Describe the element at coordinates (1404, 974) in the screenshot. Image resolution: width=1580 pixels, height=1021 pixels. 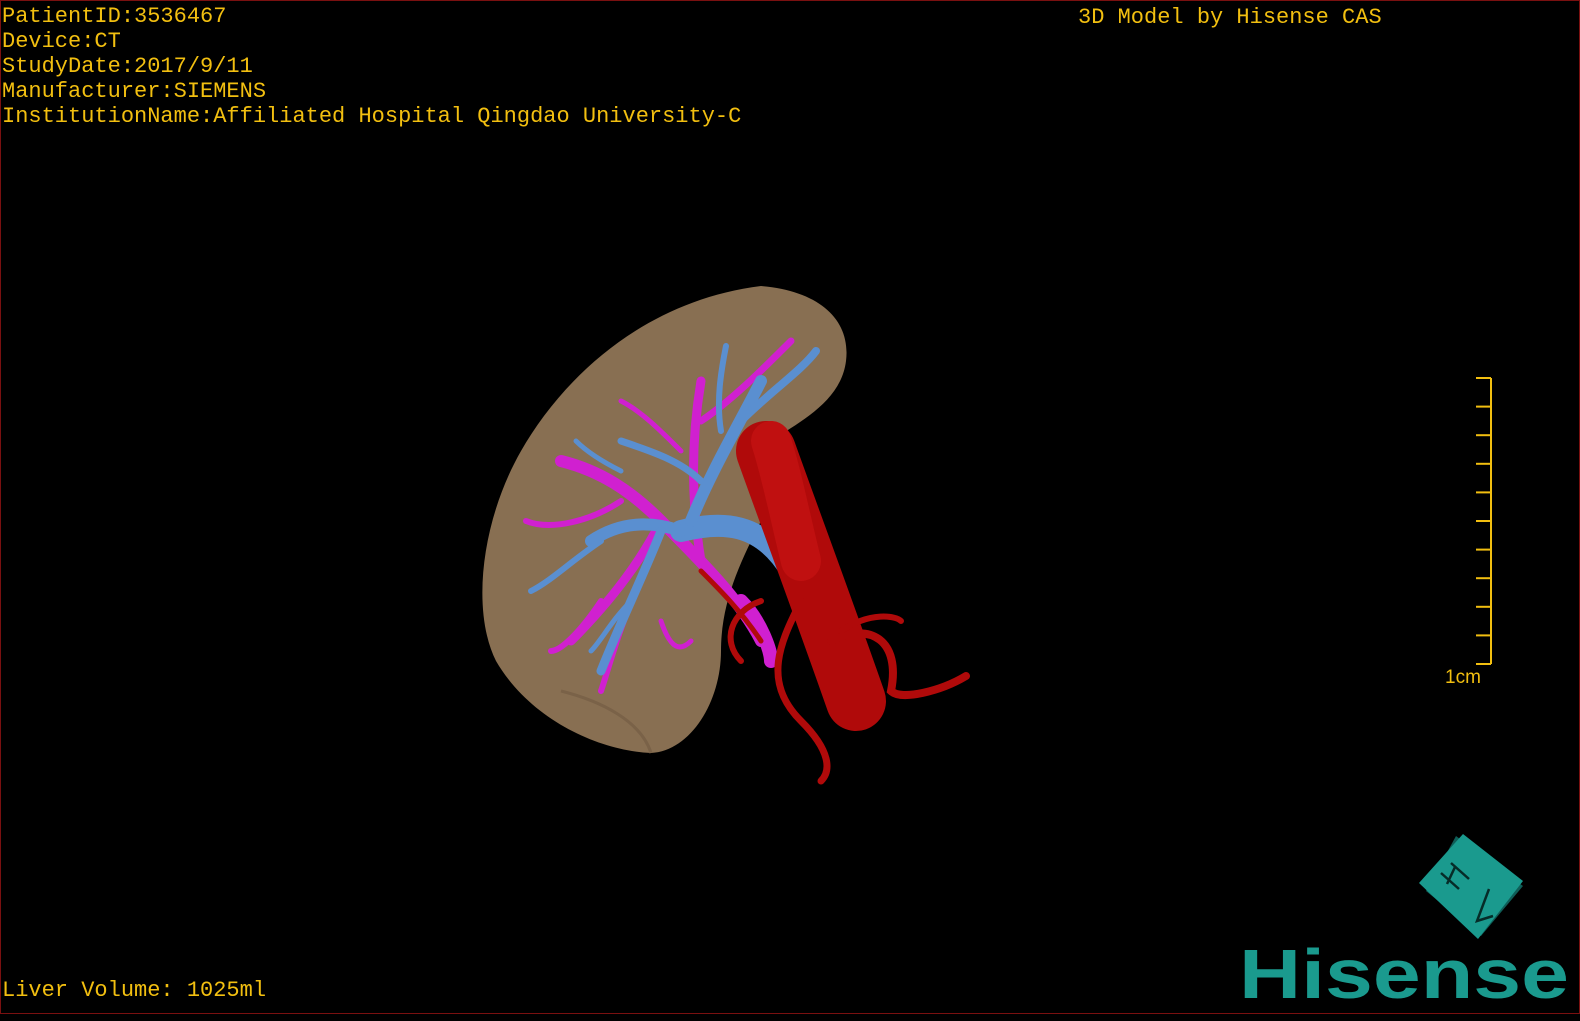
I see `logo-wordmark: Hisense` at that location.